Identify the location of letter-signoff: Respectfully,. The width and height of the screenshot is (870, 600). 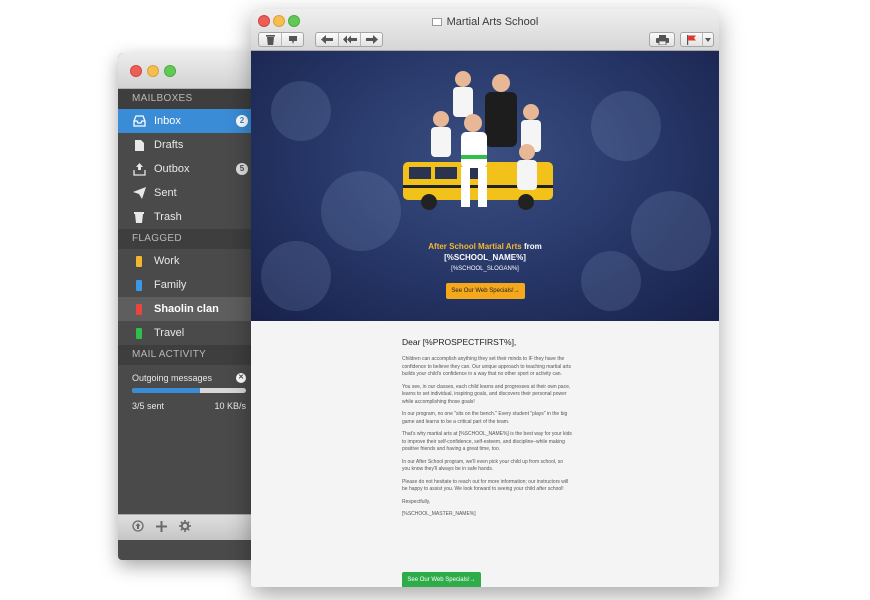
(416, 501).